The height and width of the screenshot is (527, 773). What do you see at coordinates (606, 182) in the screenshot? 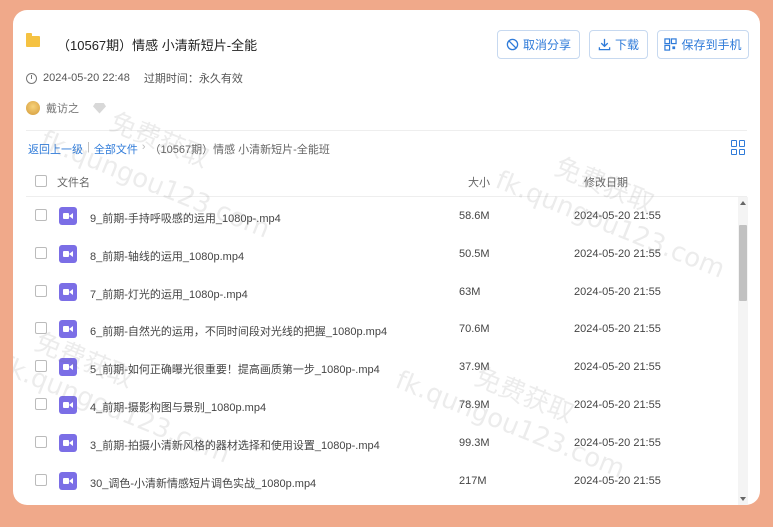
I see `column-date: 修改日期` at bounding box center [606, 182].